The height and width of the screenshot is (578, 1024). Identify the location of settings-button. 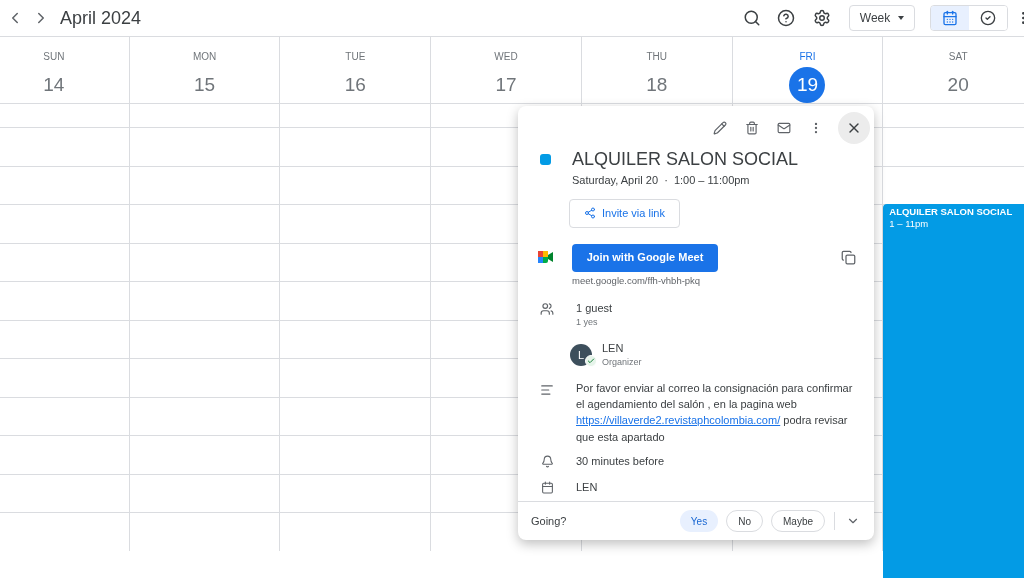
(822, 18).